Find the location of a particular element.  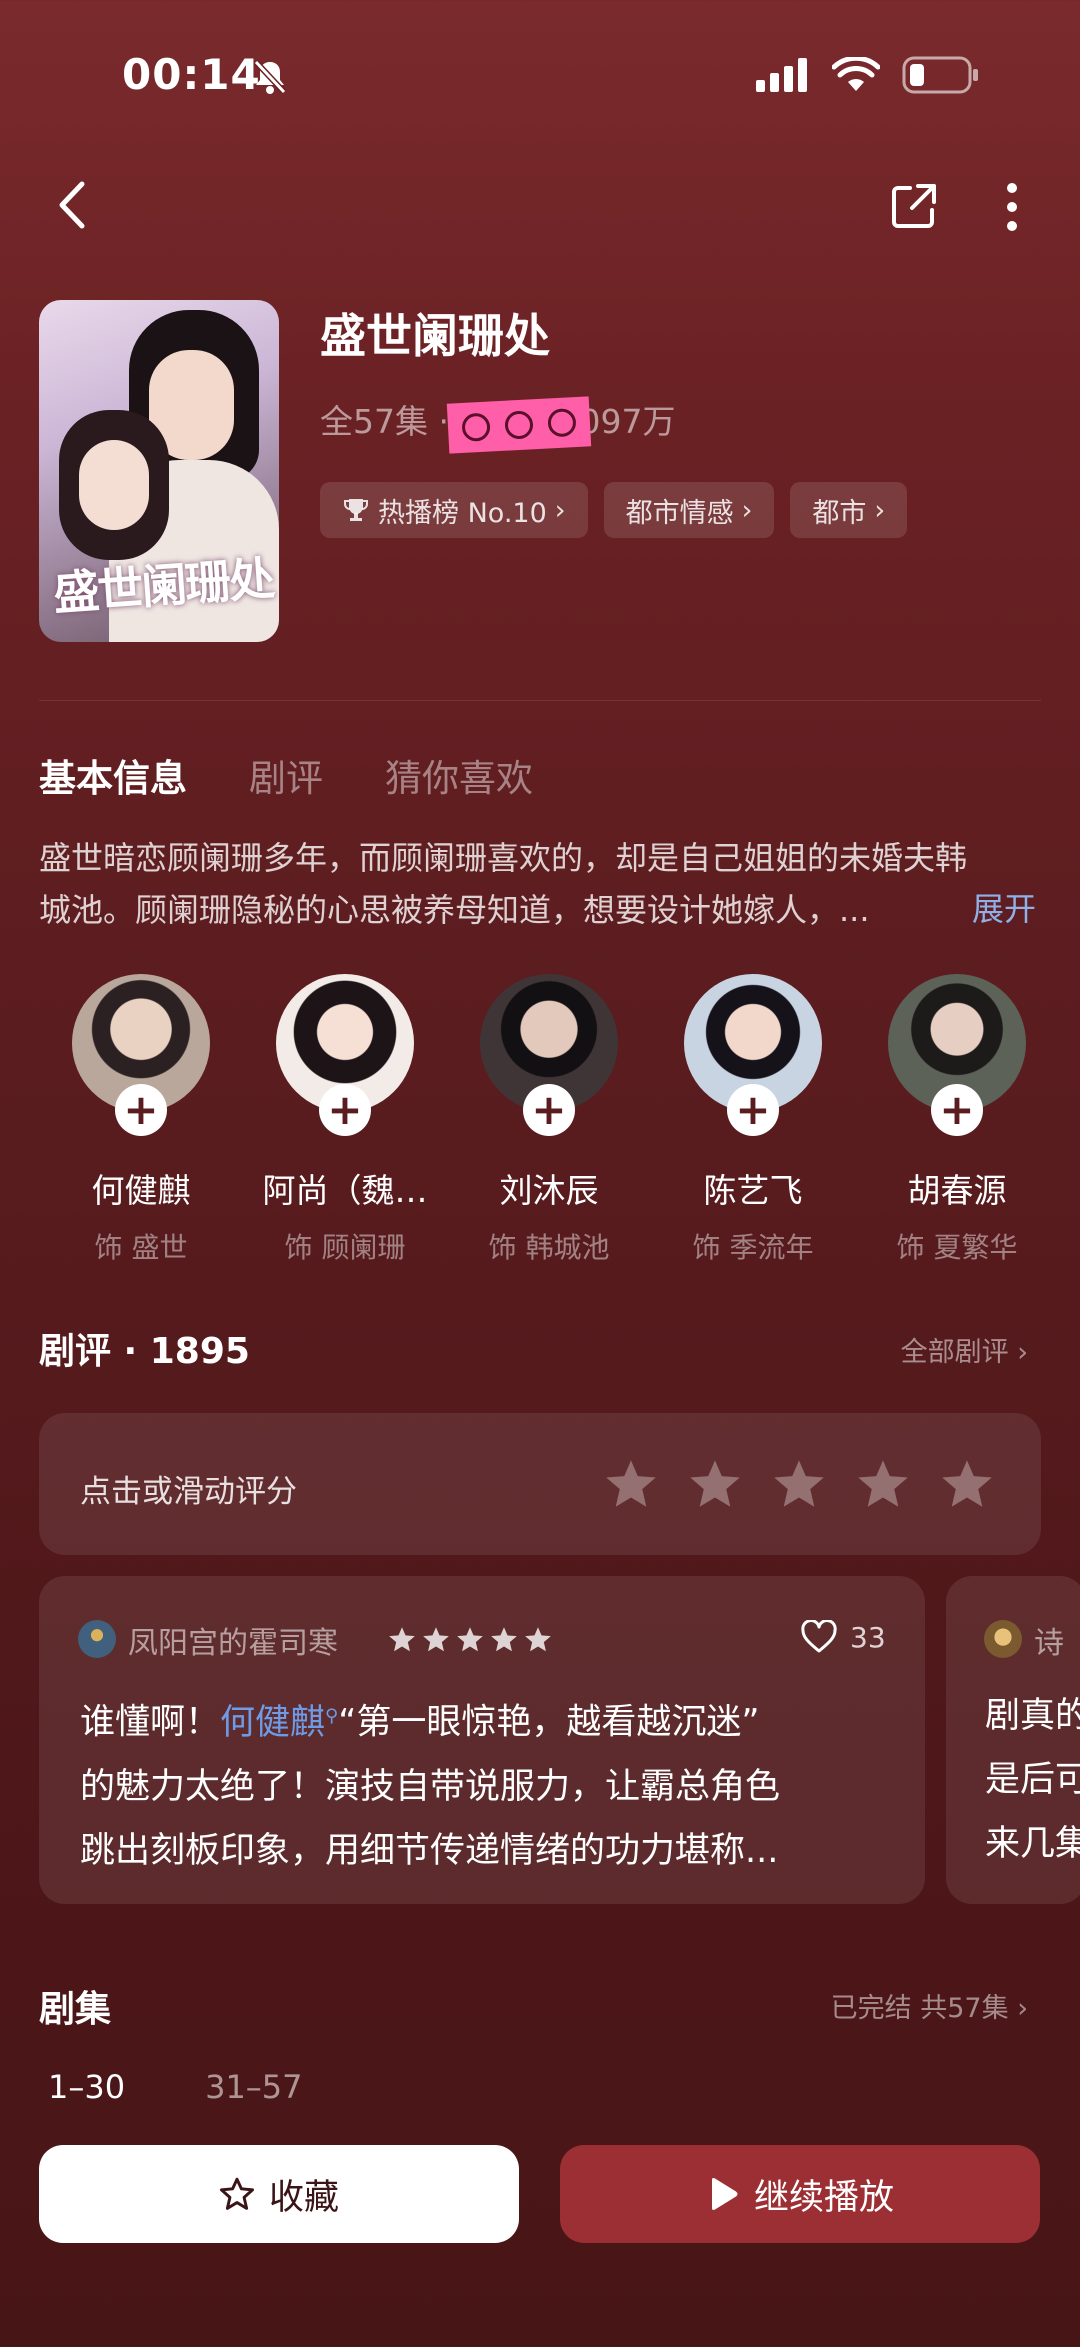

status-time: 00:14 is located at coordinates (191, 74).